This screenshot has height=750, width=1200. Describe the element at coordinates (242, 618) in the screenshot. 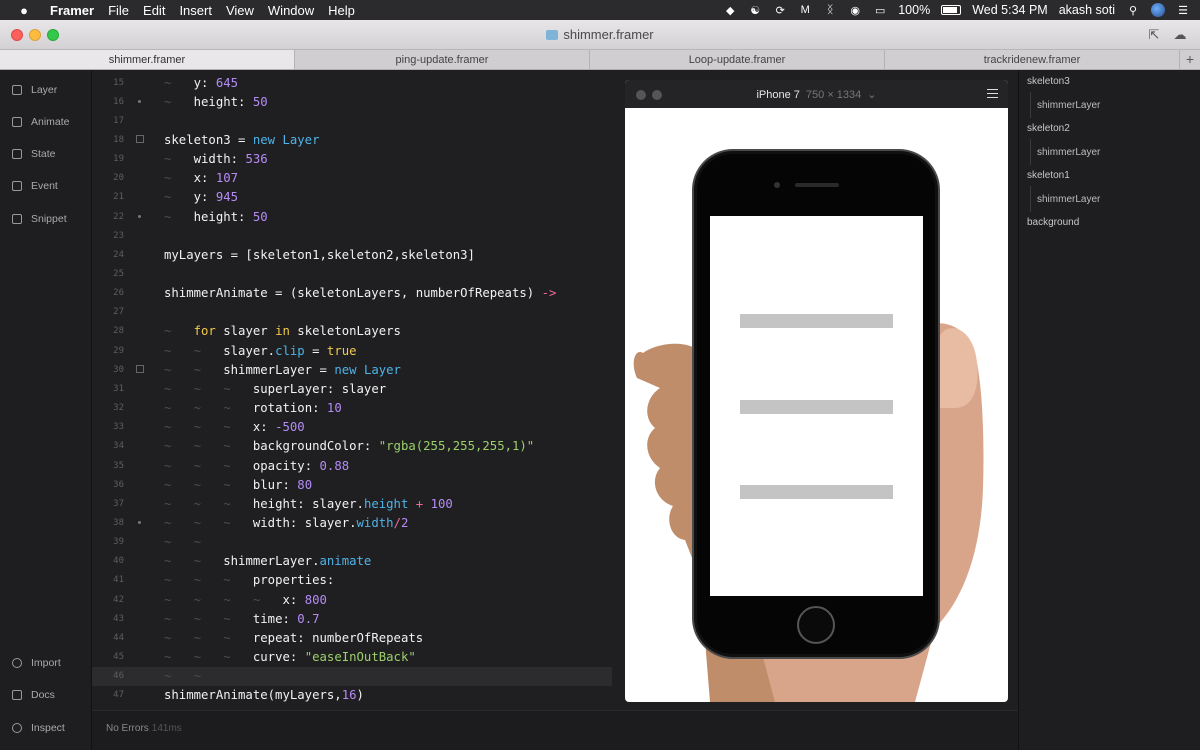

I see `code-text: ~ ~ ~ time: 0.7` at that location.